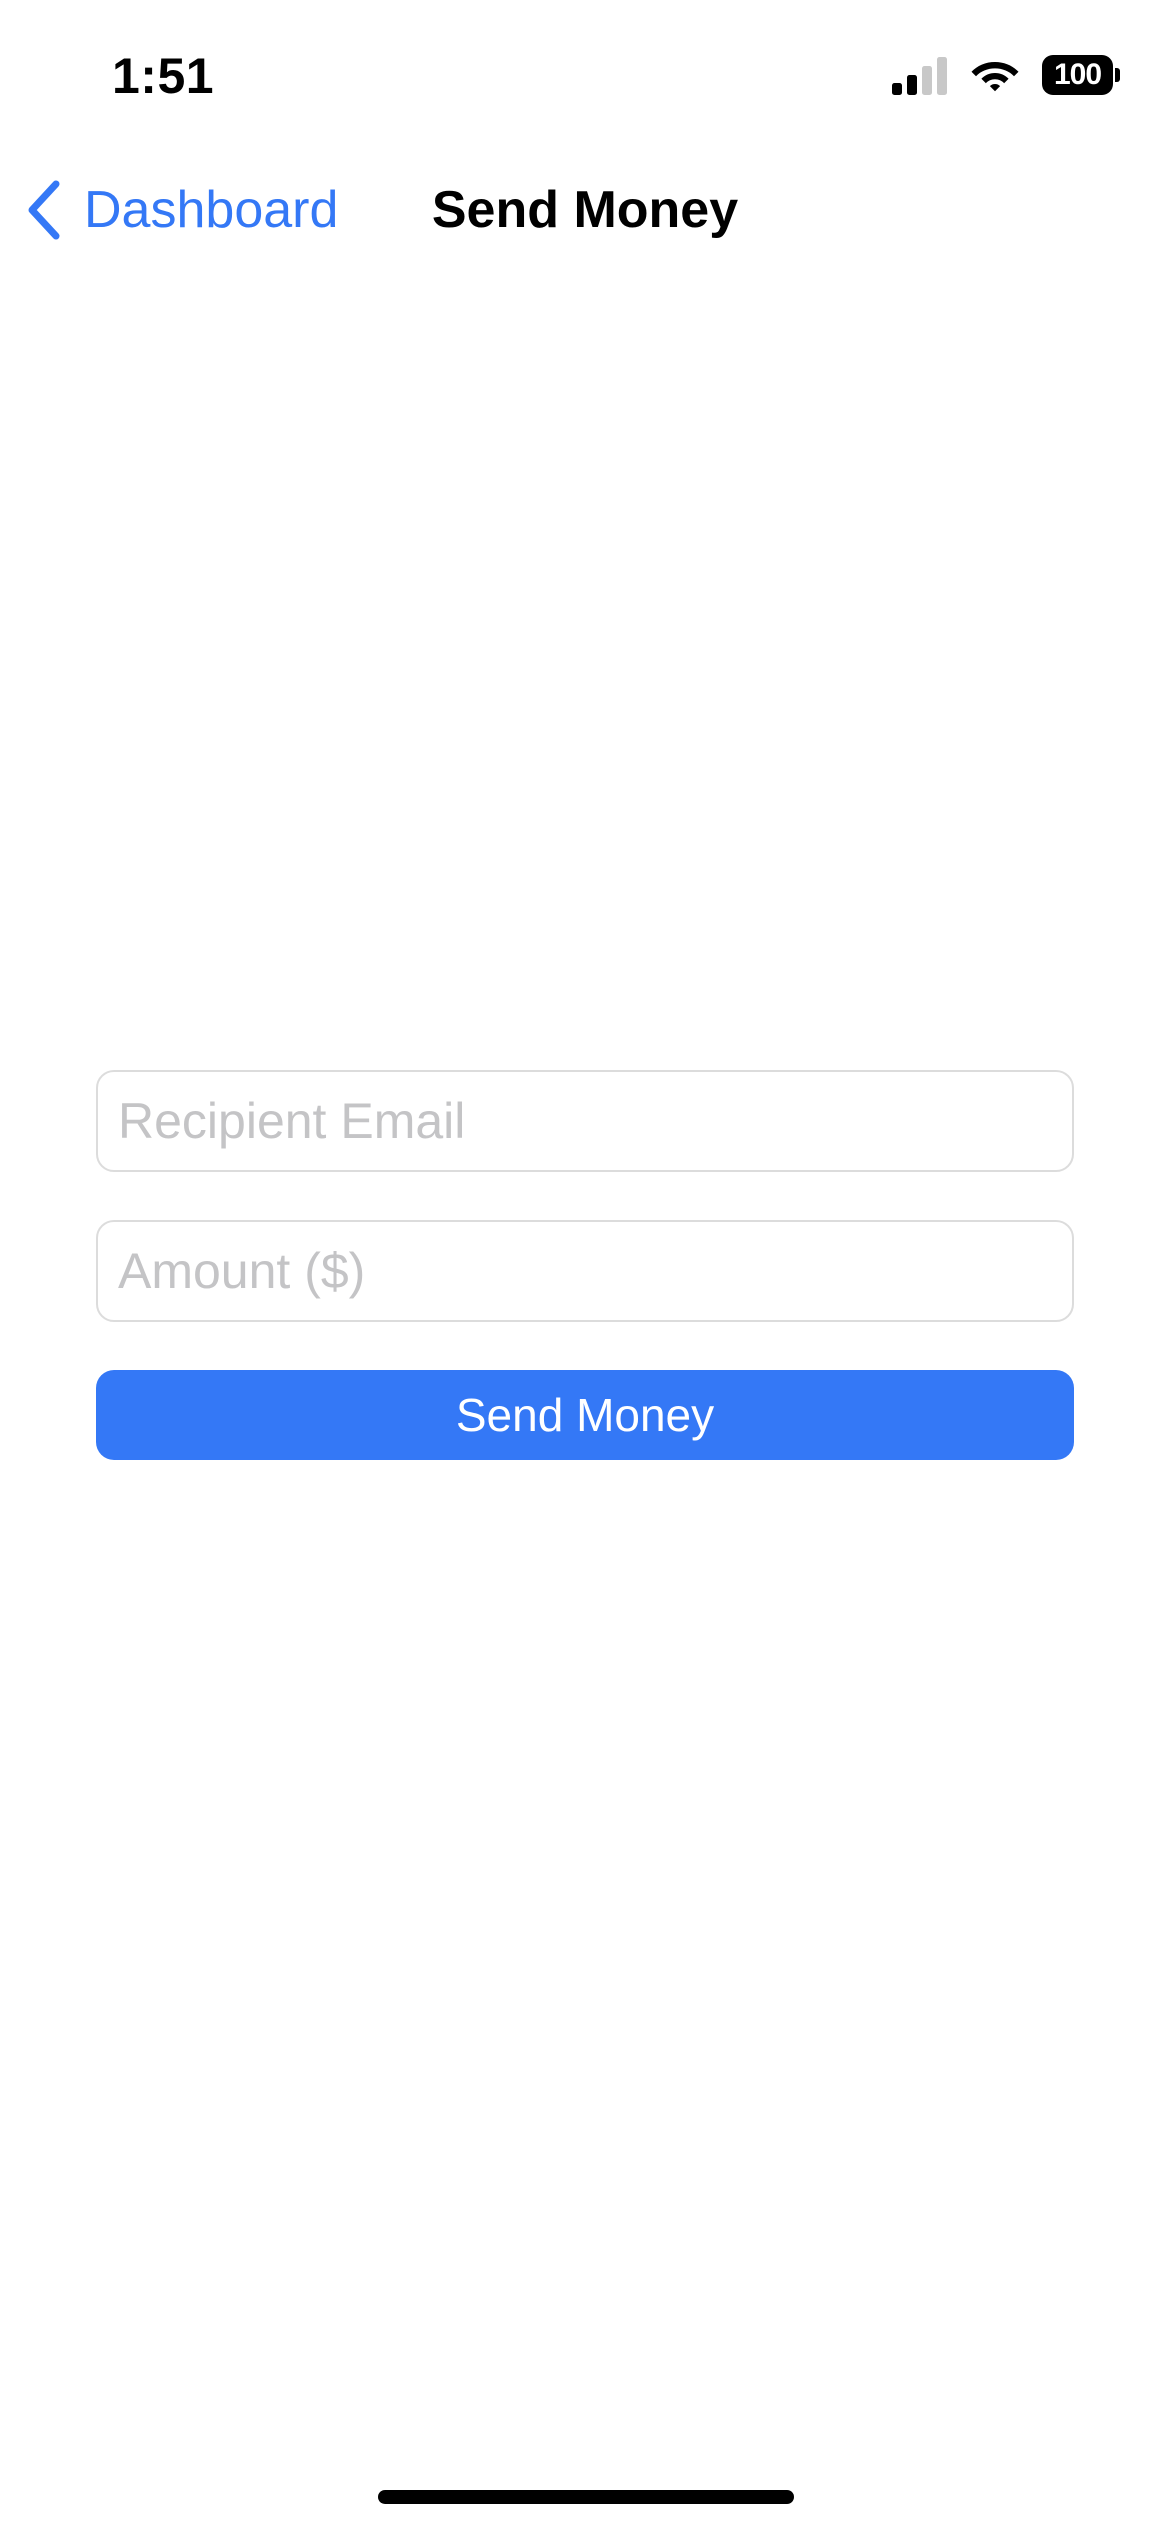  I want to click on home-indicator, so click(586, 2497).